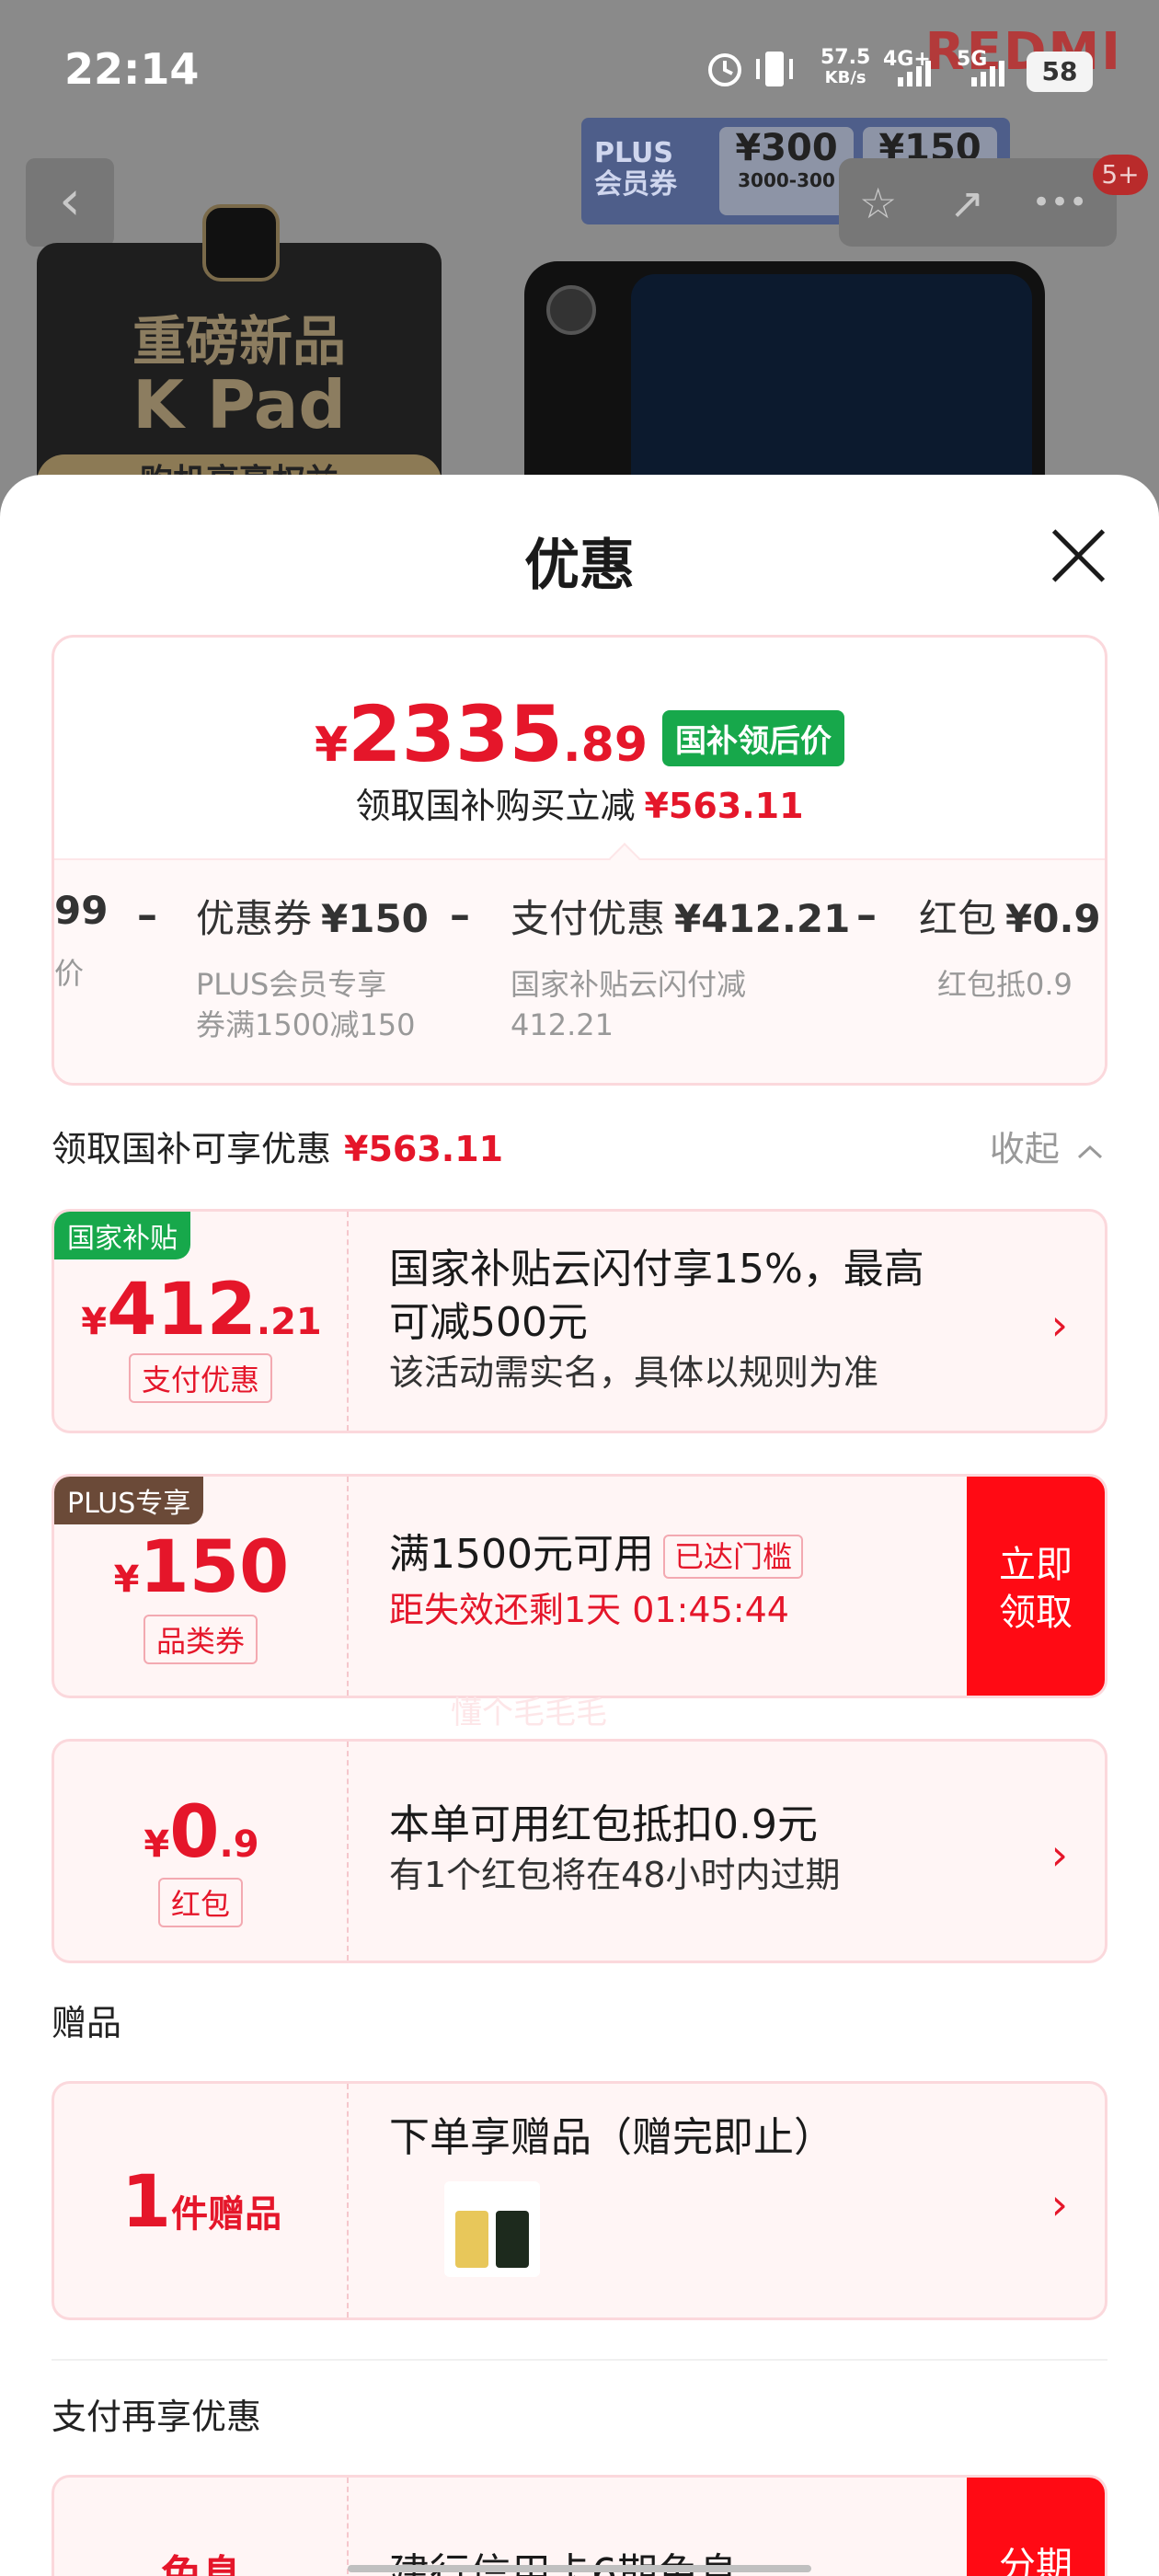 The image size is (1159, 2576). I want to click on coupon-title: 本单可用红包抵扣0.9元, so click(603, 1824).